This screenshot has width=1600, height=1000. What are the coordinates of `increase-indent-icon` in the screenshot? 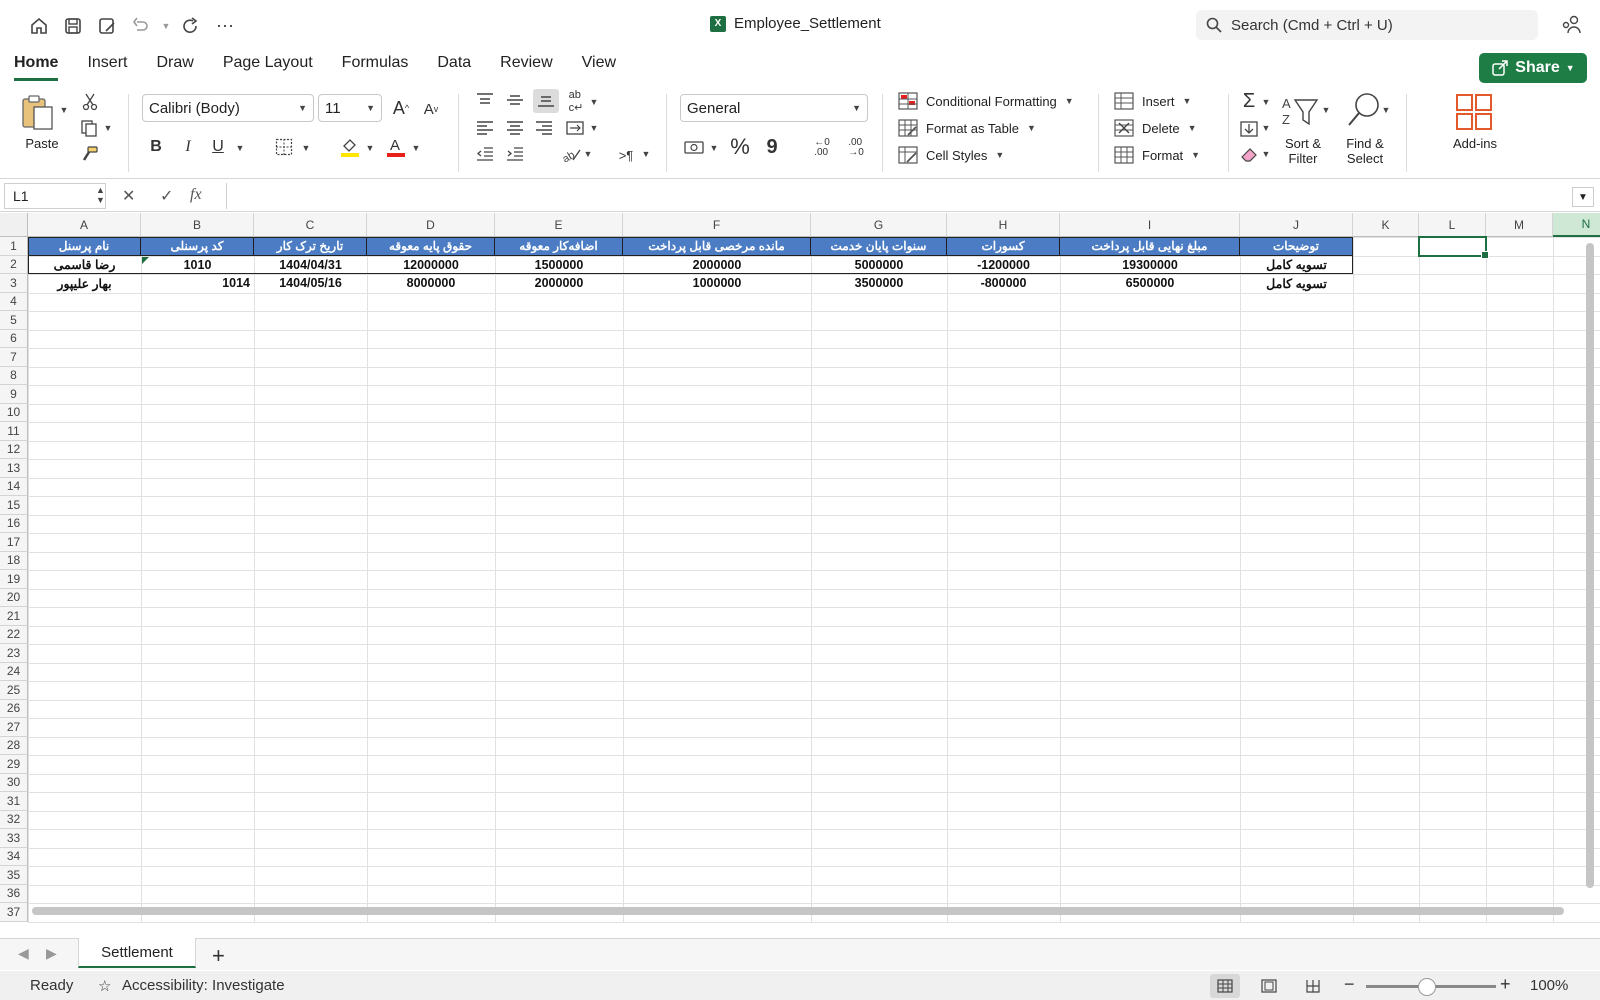 It's located at (515, 154).